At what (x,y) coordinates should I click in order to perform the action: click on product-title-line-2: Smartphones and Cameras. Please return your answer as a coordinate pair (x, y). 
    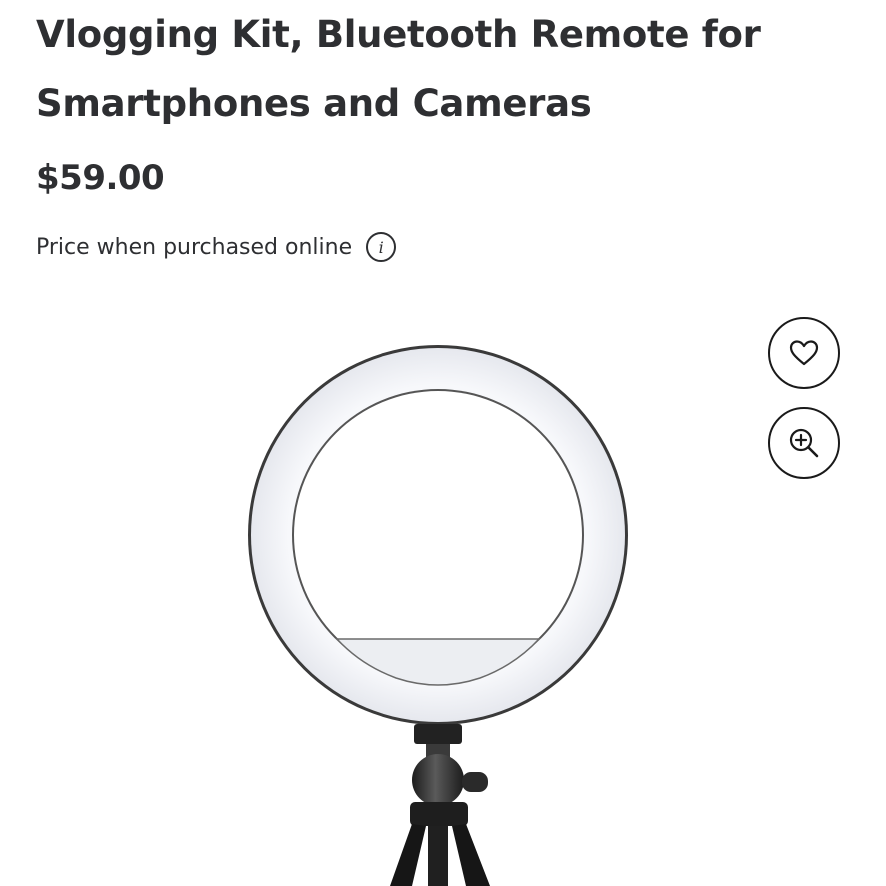
    Looking at the image, I should click on (314, 103).